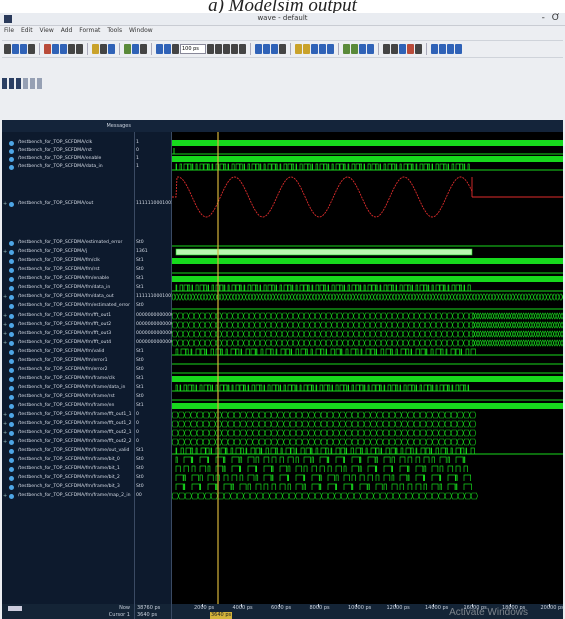 The image size is (565, 619). I want to click on signal-row: /testbench_for_TOP_SCFDMA/fm/frame/bit_0, so click(68, 460).